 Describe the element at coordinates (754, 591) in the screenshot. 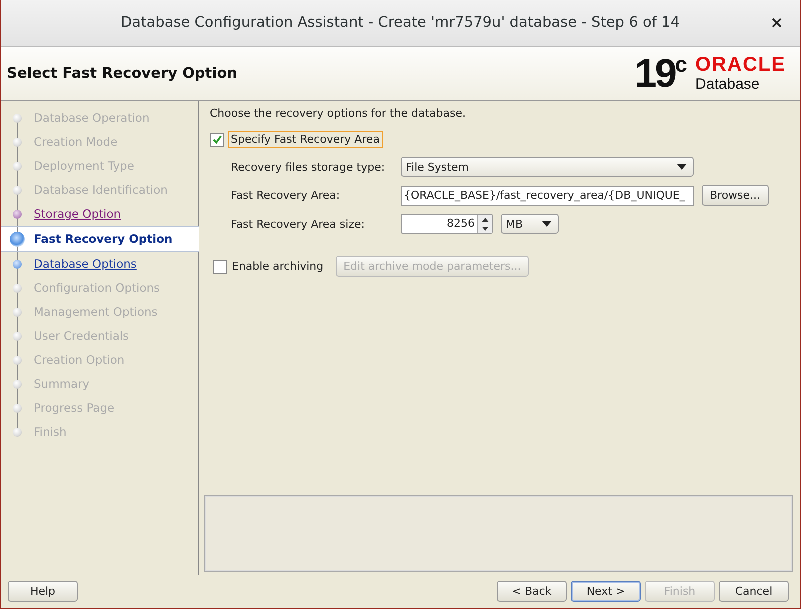

I see `wizard-button: Cancel` at that location.